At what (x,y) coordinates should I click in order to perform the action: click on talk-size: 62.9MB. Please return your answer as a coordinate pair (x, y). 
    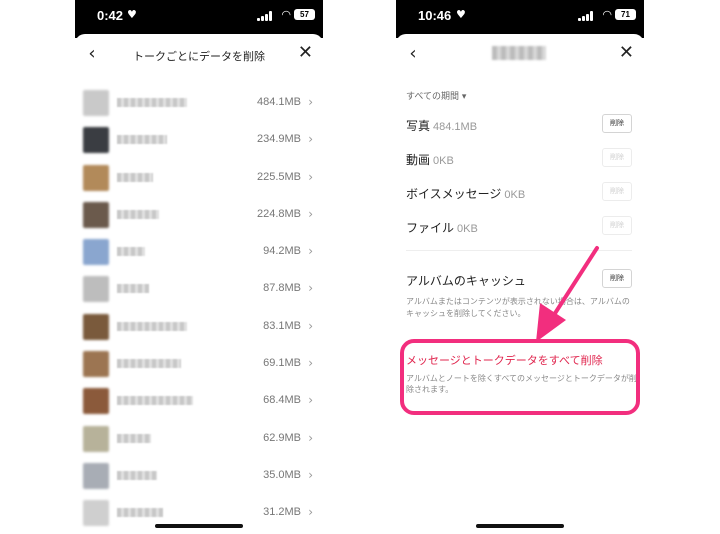
    Looking at the image, I should click on (282, 437).